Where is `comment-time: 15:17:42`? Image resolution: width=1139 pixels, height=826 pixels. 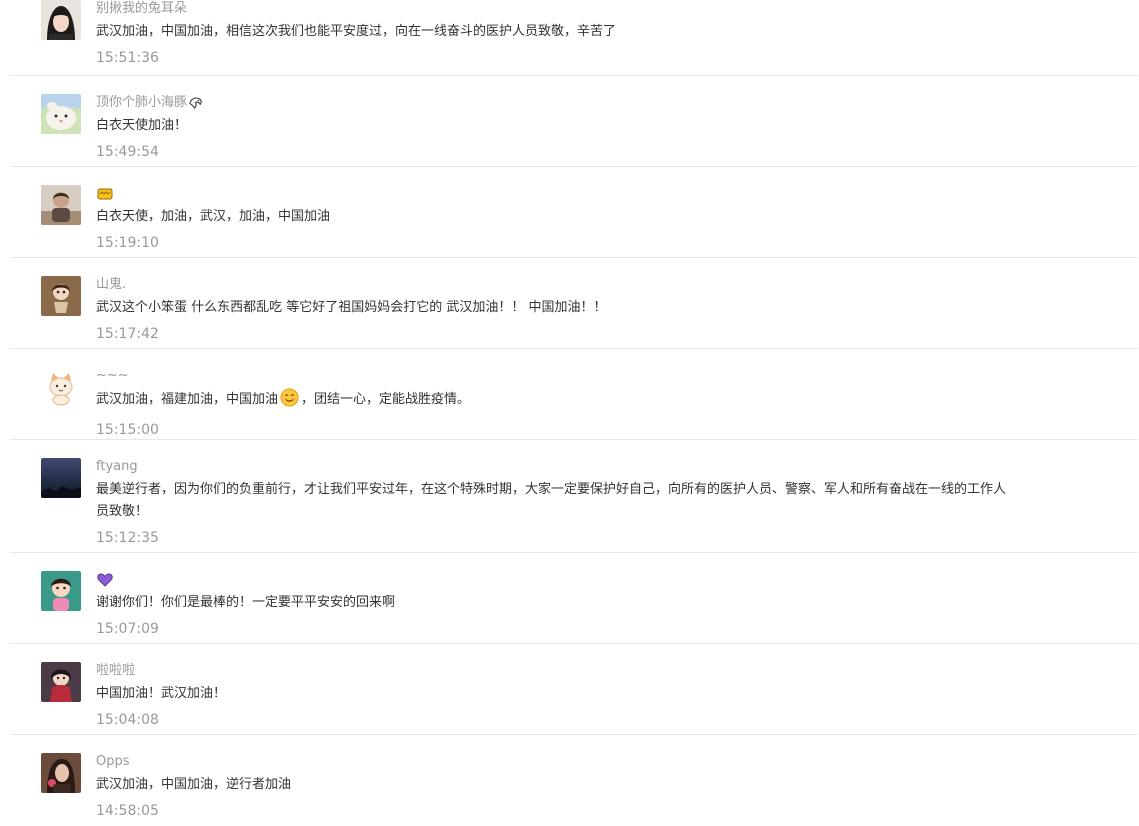
comment-time: 15:17:42 is located at coordinates (127, 334).